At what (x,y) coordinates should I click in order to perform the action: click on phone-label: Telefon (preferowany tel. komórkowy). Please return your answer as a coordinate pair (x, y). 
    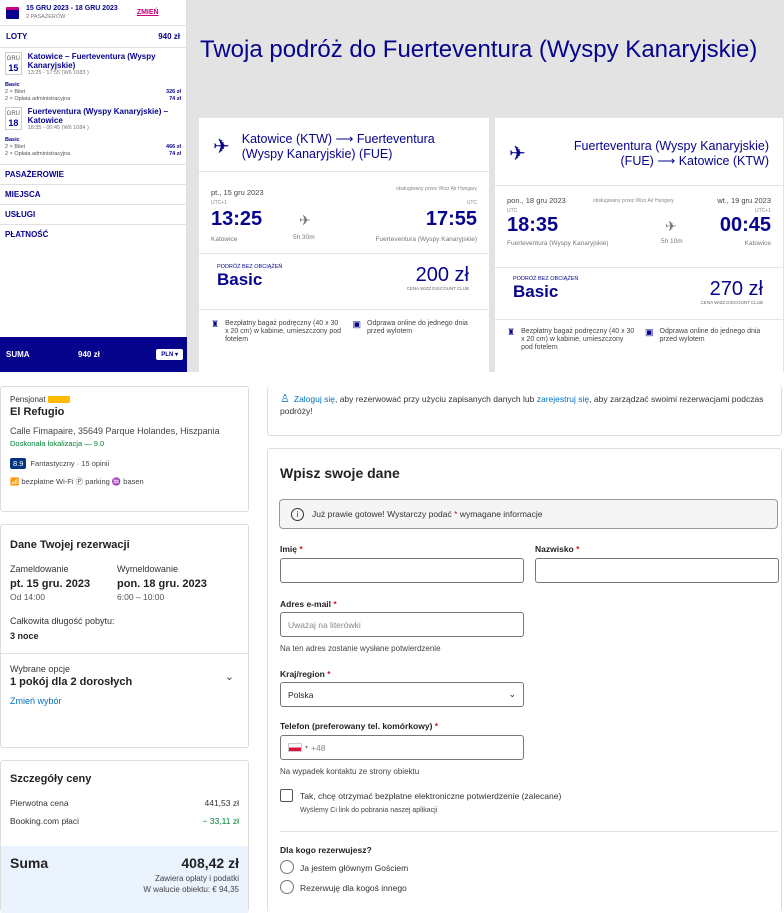
    Looking at the image, I should click on (356, 726).